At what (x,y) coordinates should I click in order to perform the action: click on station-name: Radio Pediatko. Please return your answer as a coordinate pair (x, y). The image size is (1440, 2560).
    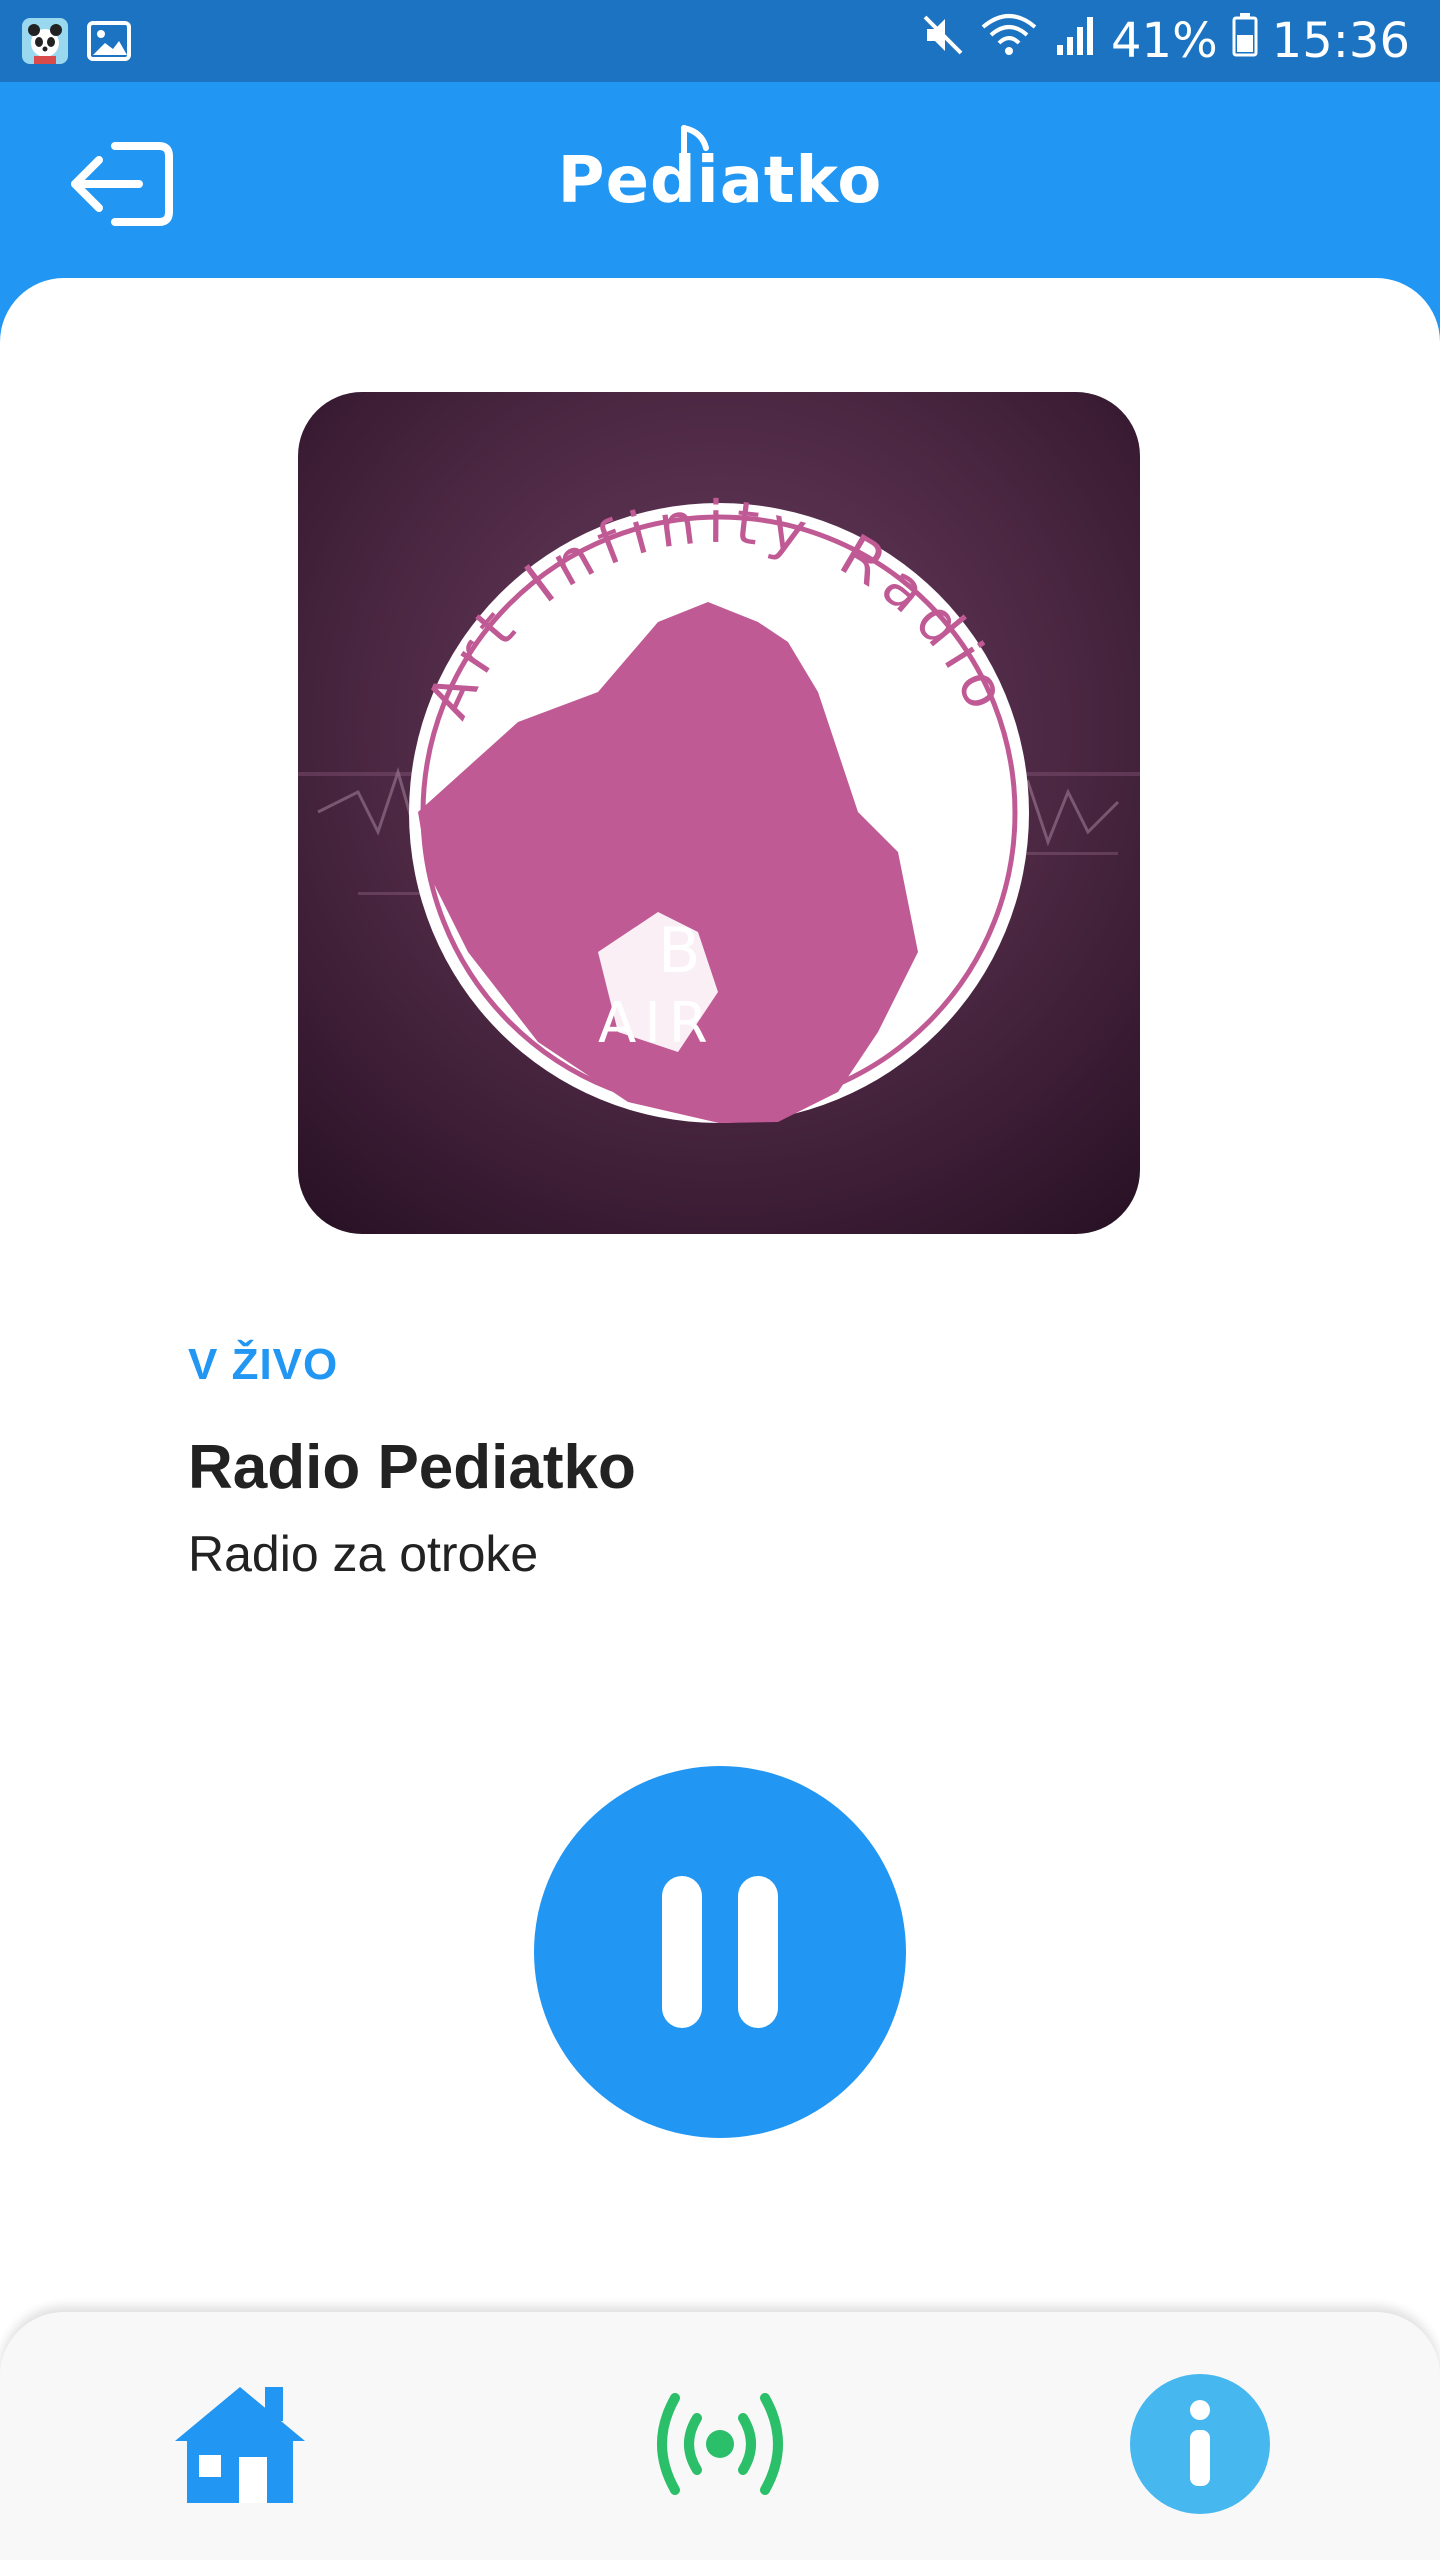
    Looking at the image, I should click on (412, 1467).